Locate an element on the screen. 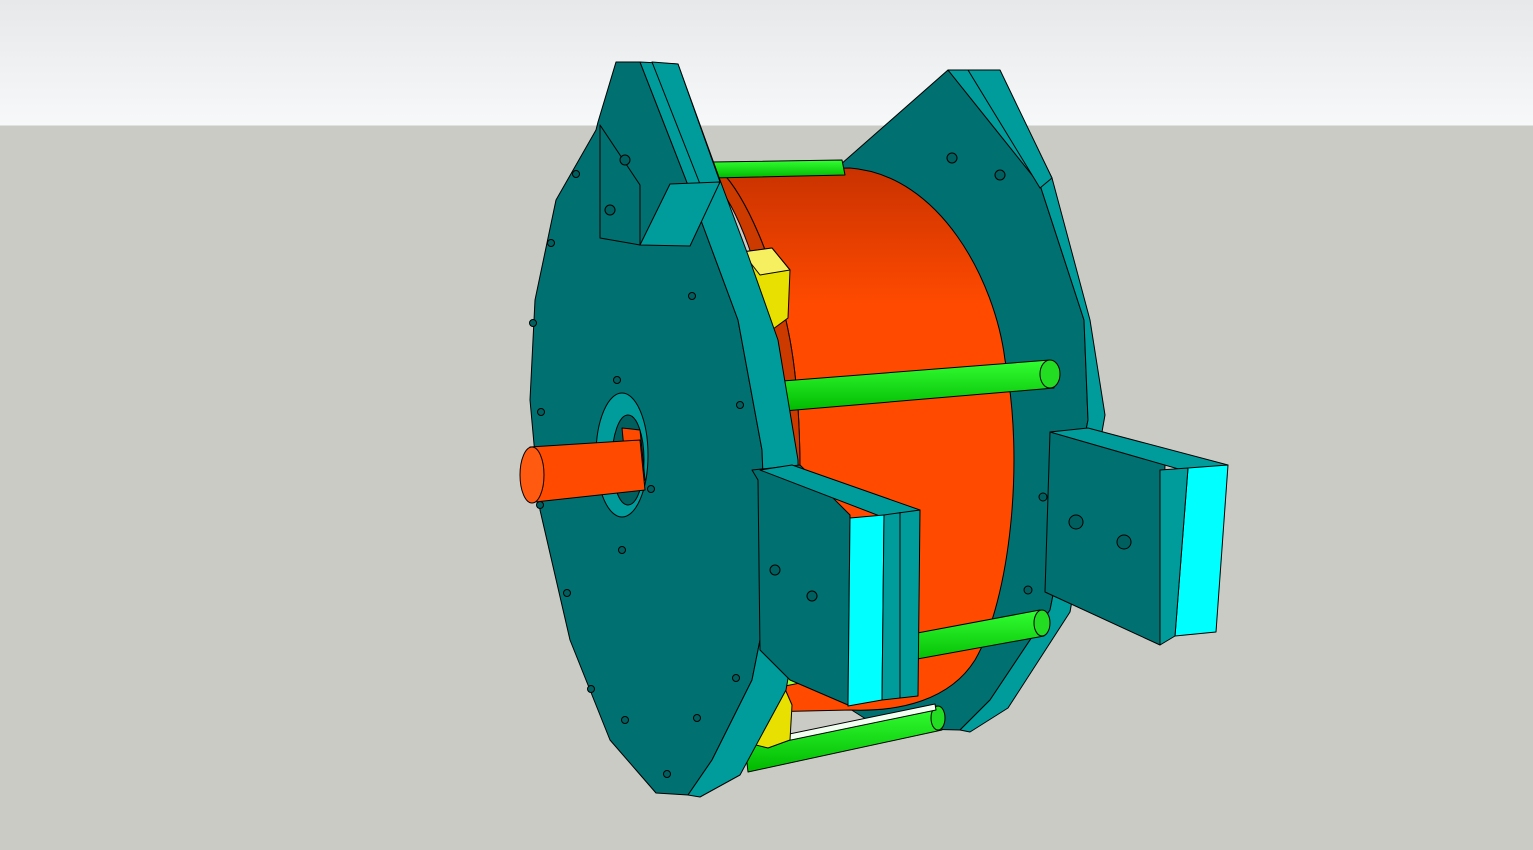 Image resolution: width=1533 pixels, height=850 pixels. shaft-end is located at coordinates (532, 475).